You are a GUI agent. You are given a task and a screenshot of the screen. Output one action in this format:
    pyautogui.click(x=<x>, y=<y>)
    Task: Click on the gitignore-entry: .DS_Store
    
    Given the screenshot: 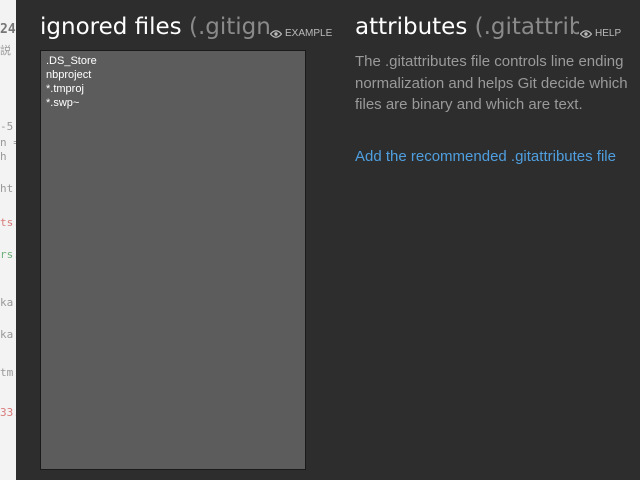 What is the action you would take?
    pyautogui.click(x=71, y=61)
    